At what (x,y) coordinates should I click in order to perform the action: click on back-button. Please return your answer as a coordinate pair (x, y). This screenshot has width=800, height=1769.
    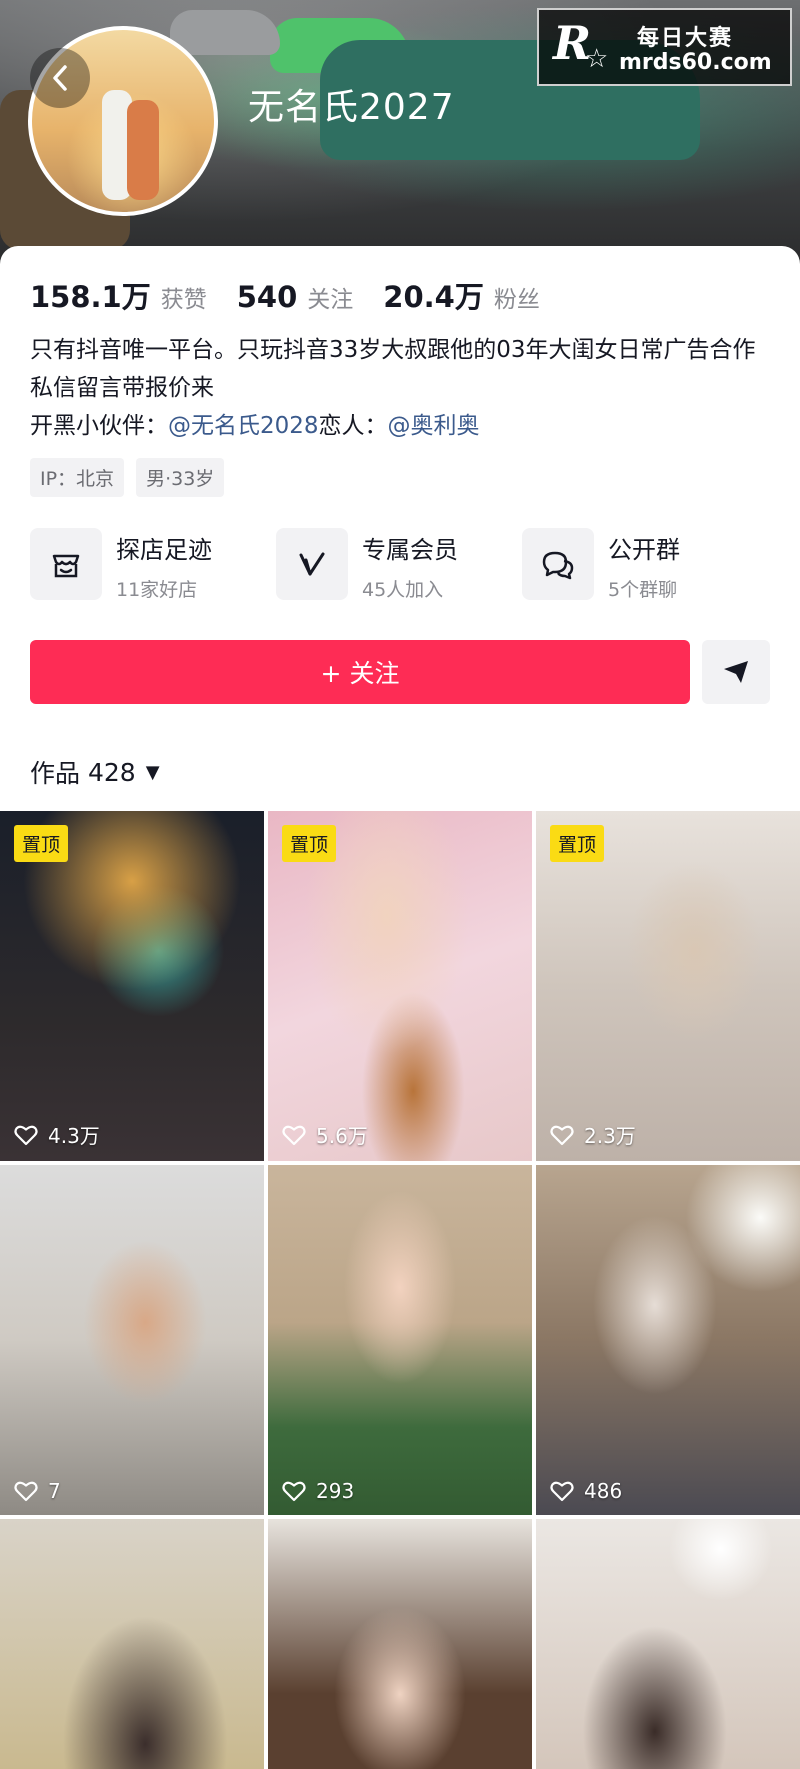
    Looking at the image, I should click on (60, 78).